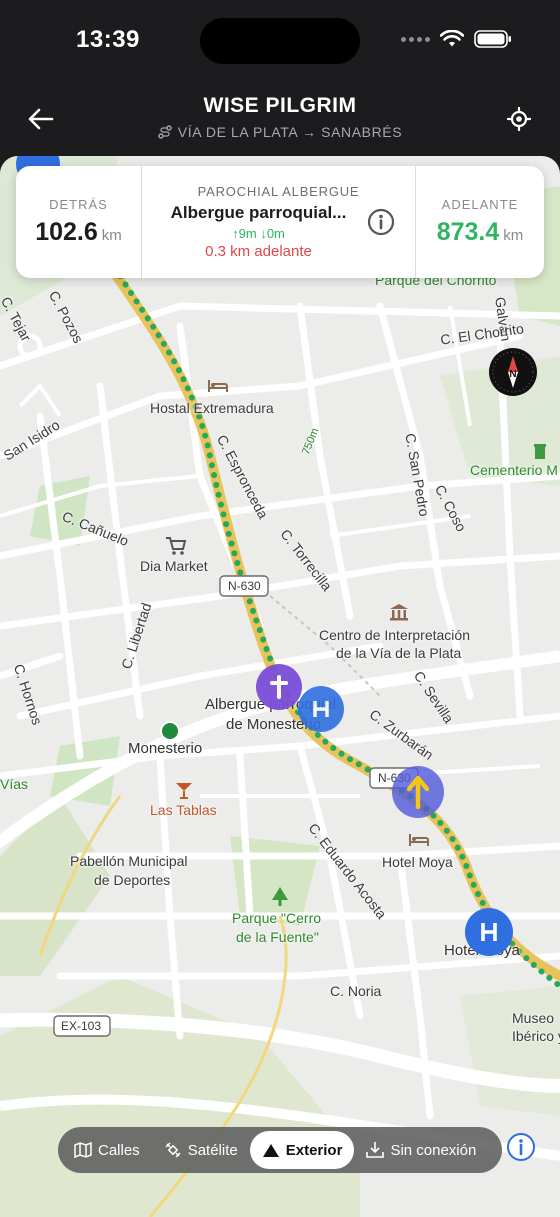 Image resolution: width=560 pixels, height=1217 pixels. I want to click on elevation-row: ↑9m ↓0m, so click(258, 233).